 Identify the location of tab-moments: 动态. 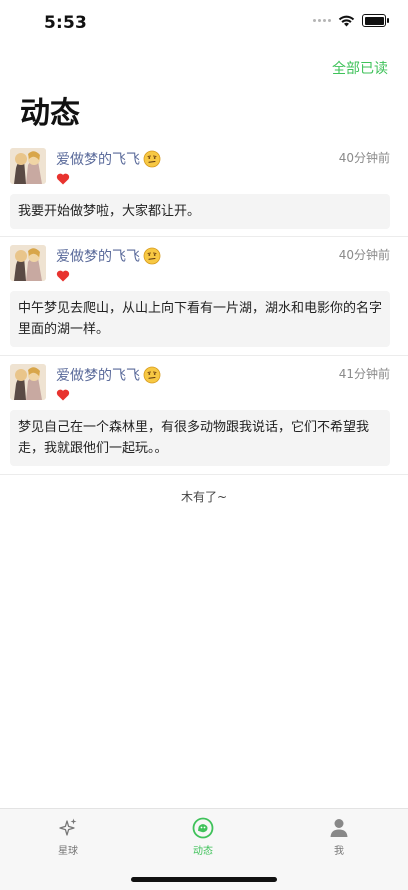
(203, 837).